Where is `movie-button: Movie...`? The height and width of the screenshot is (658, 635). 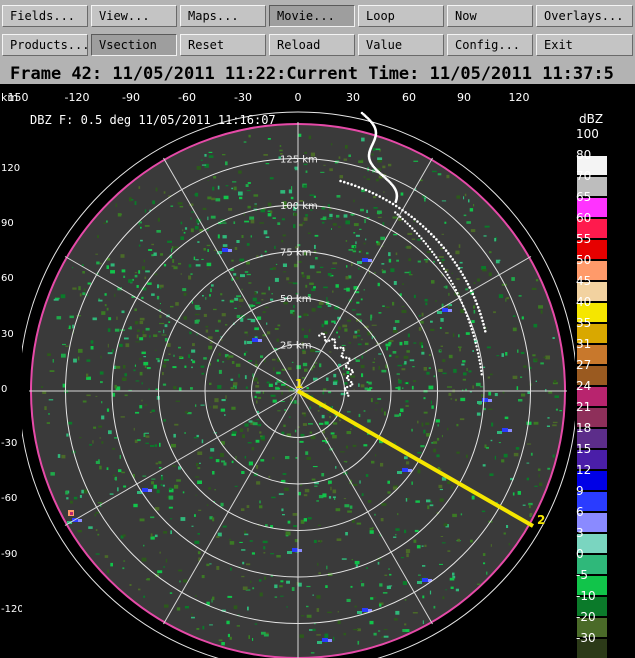
movie-button: Movie... is located at coordinates (312, 16).